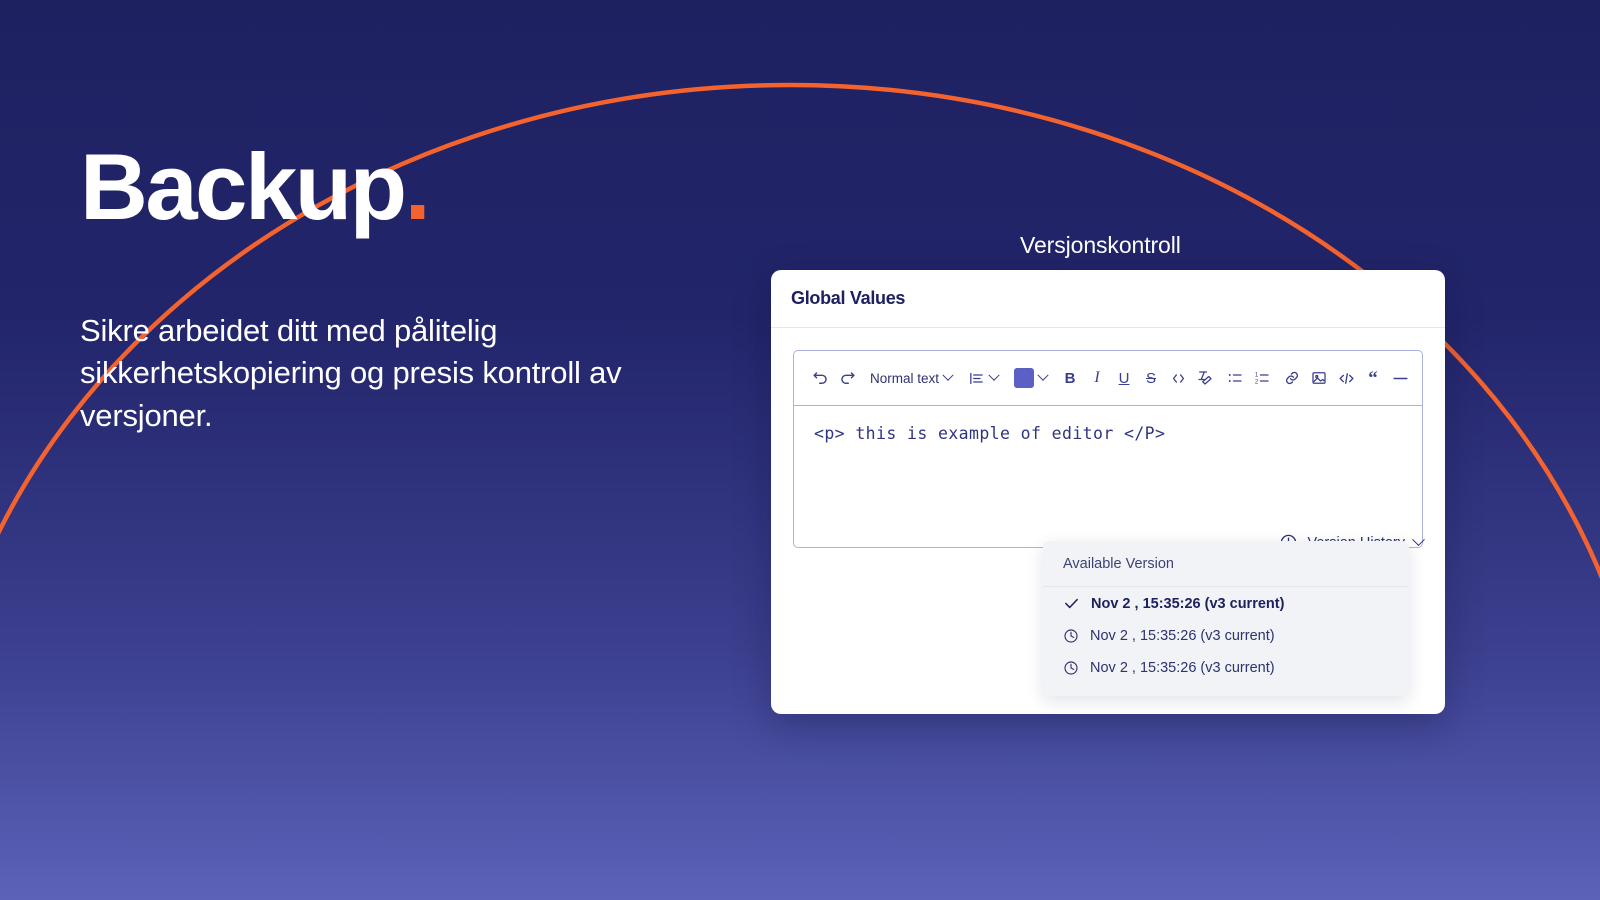  Describe the element at coordinates (1226, 564) in the screenshot. I see `version-dropdown-header: Available Version` at that location.